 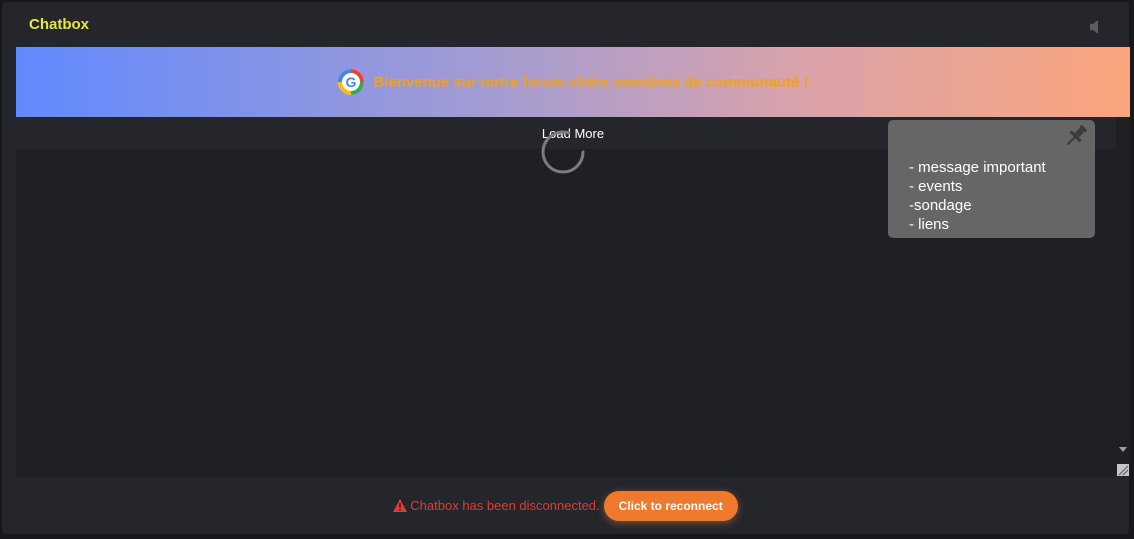 What do you see at coordinates (670, 505) in the screenshot?
I see `reconnect-button: Click to reconnect` at bounding box center [670, 505].